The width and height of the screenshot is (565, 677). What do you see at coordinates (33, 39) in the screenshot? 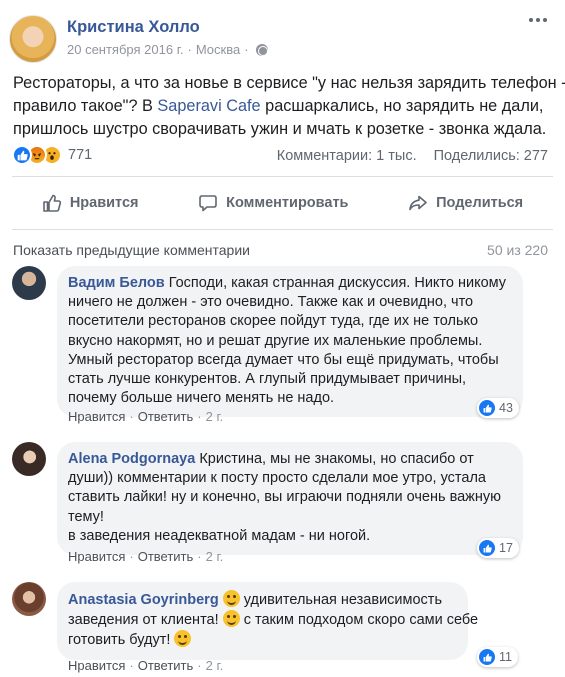
I see `author-avatar` at bounding box center [33, 39].